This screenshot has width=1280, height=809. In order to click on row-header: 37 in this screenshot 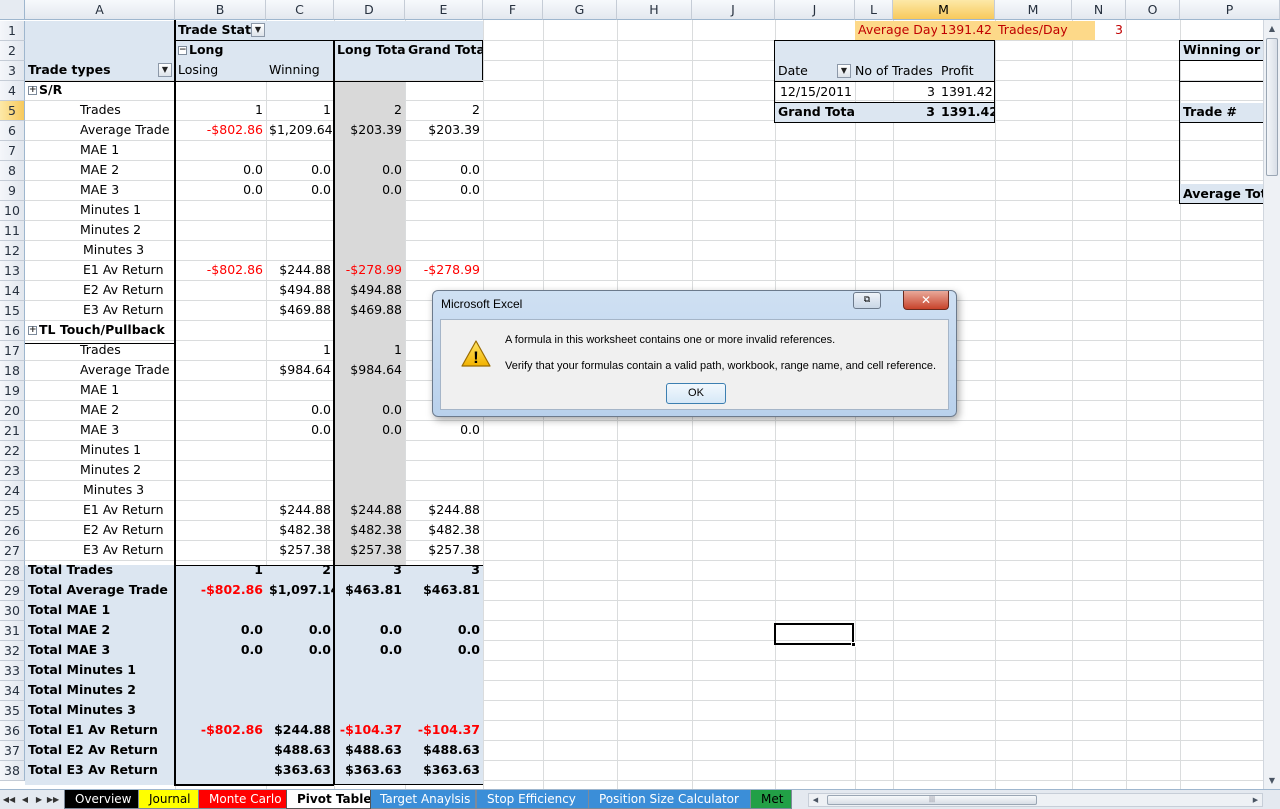, I will do `click(12, 751)`.